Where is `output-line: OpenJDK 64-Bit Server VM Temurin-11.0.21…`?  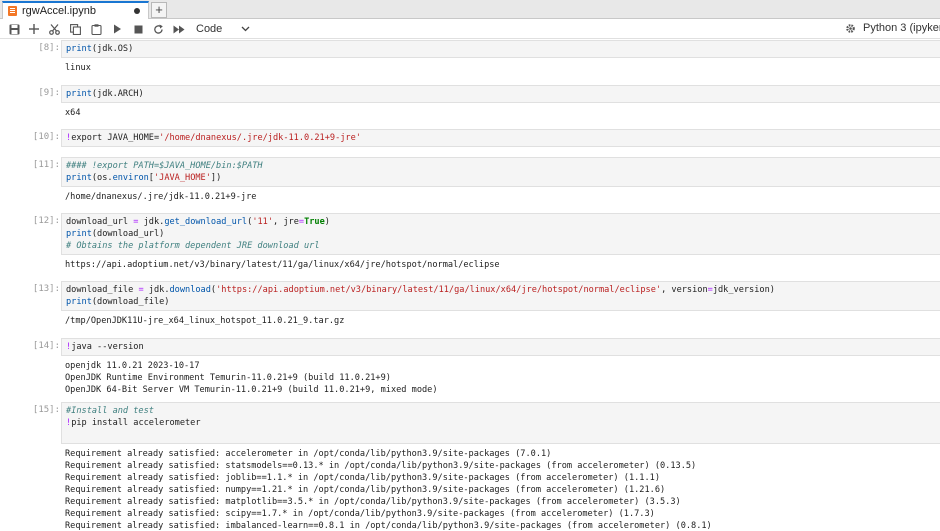
output-line: OpenJDK 64-Bit Server VM Temurin-11.0.21… is located at coordinates (251, 390).